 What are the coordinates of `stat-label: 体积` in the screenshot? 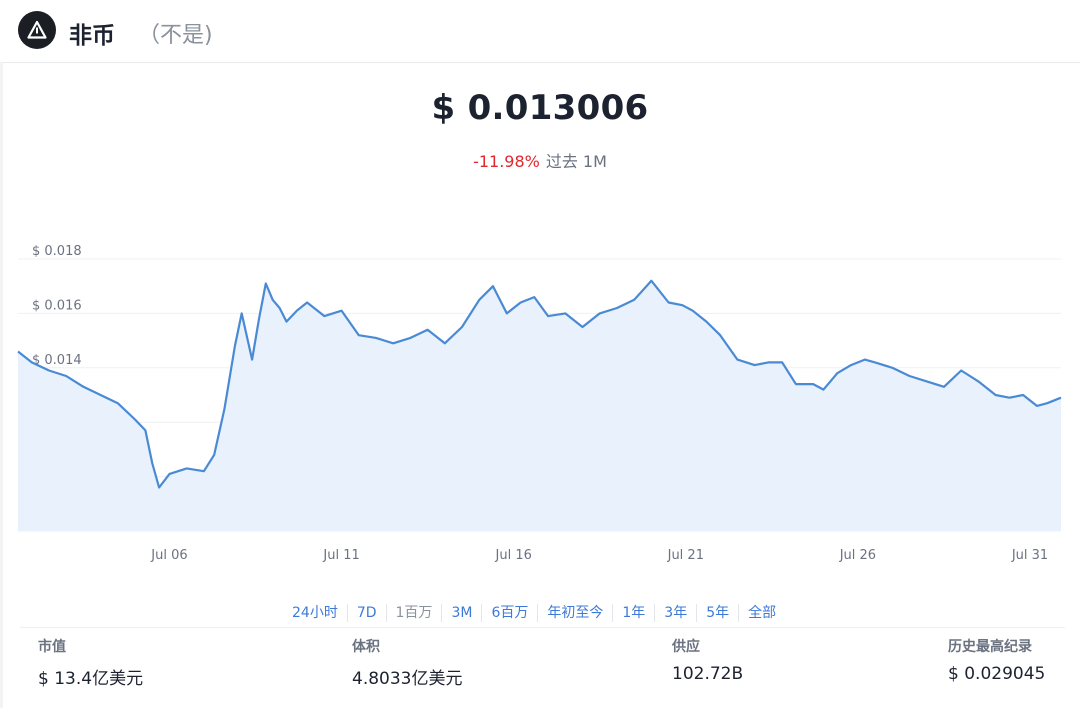 It's located at (366, 647).